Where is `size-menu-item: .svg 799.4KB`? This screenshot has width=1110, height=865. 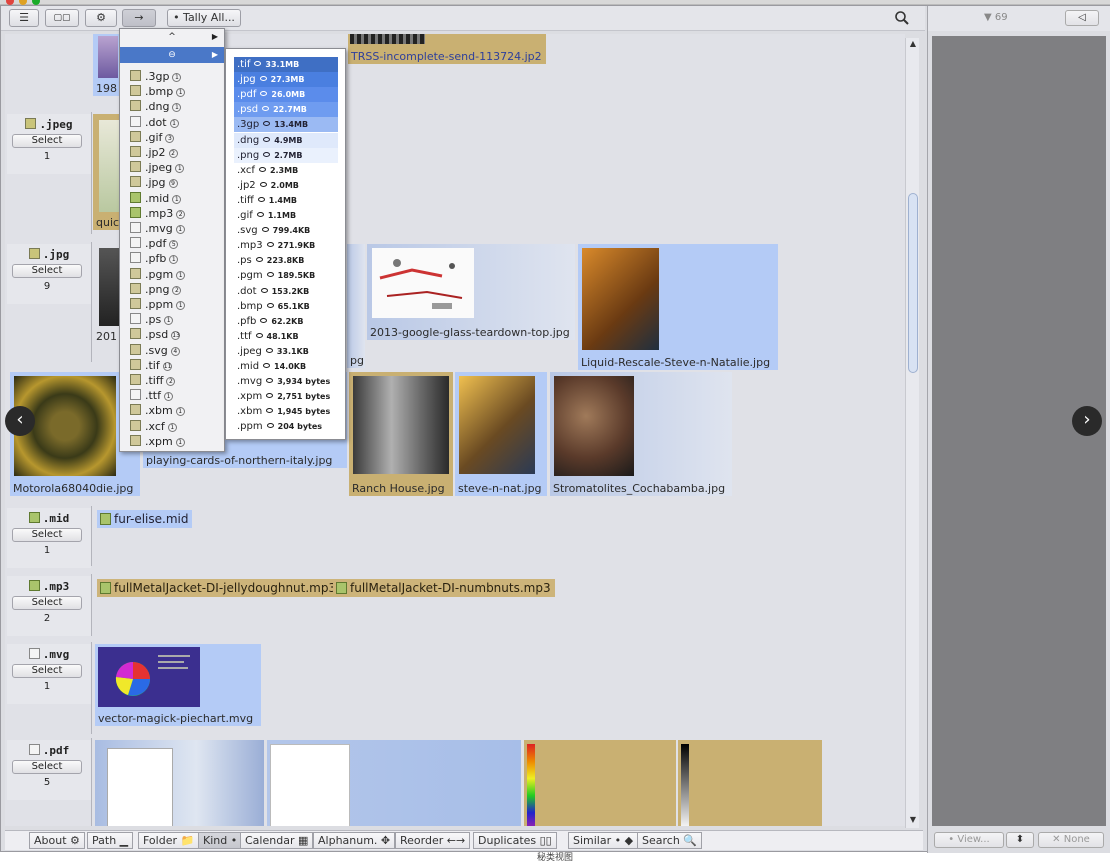
size-menu-item: .svg 799.4KB is located at coordinates (286, 230).